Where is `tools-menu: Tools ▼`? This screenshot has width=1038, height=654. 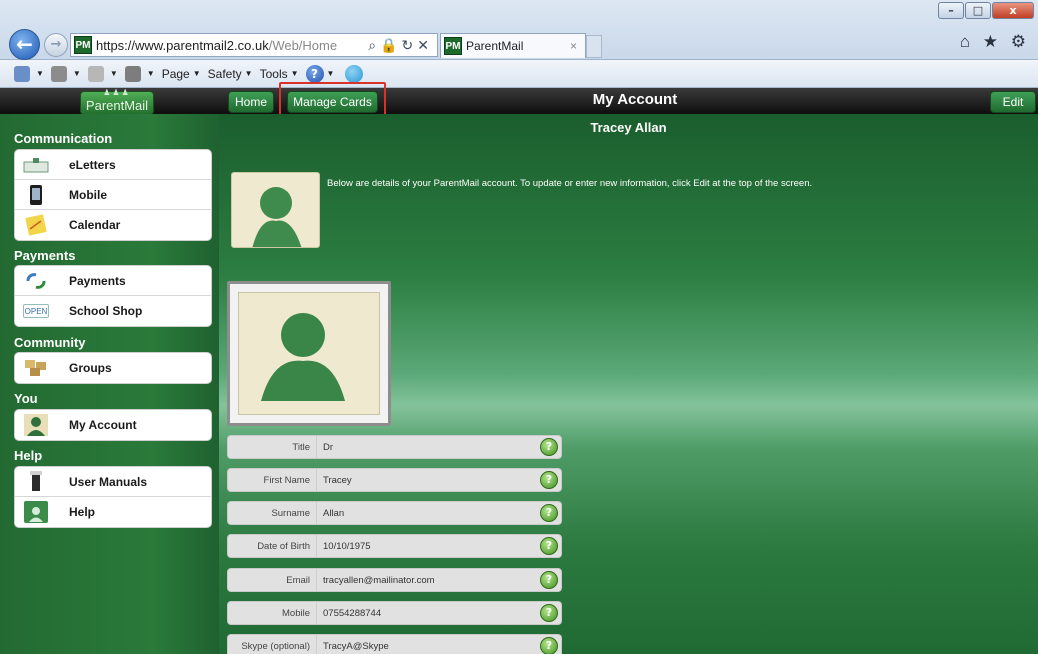
tools-menu: Tools ▼ is located at coordinates (279, 74).